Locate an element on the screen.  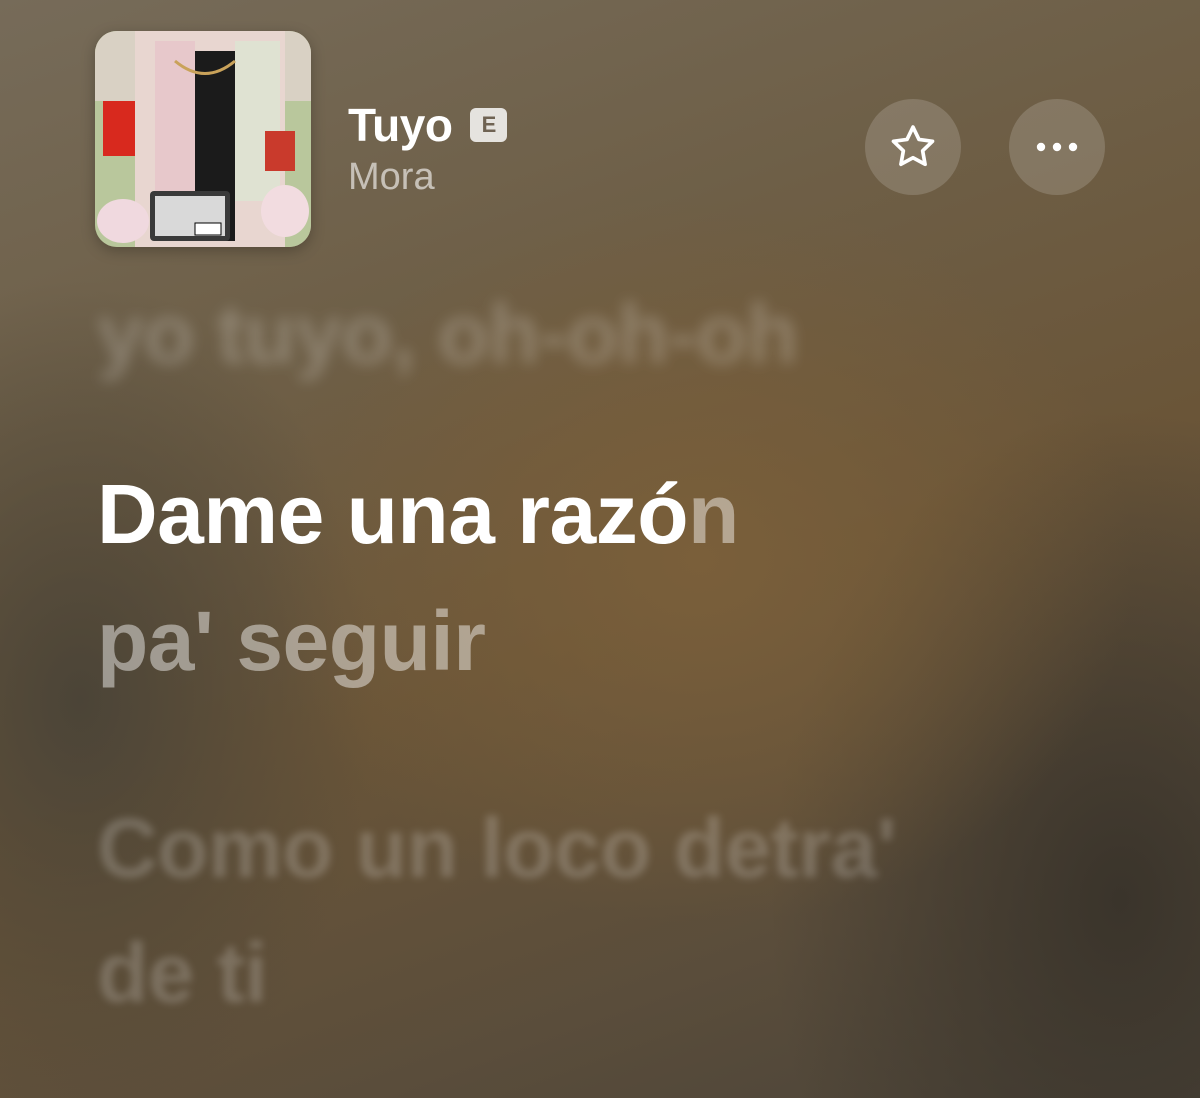
album-artwork-image is located at coordinates (203, 139).